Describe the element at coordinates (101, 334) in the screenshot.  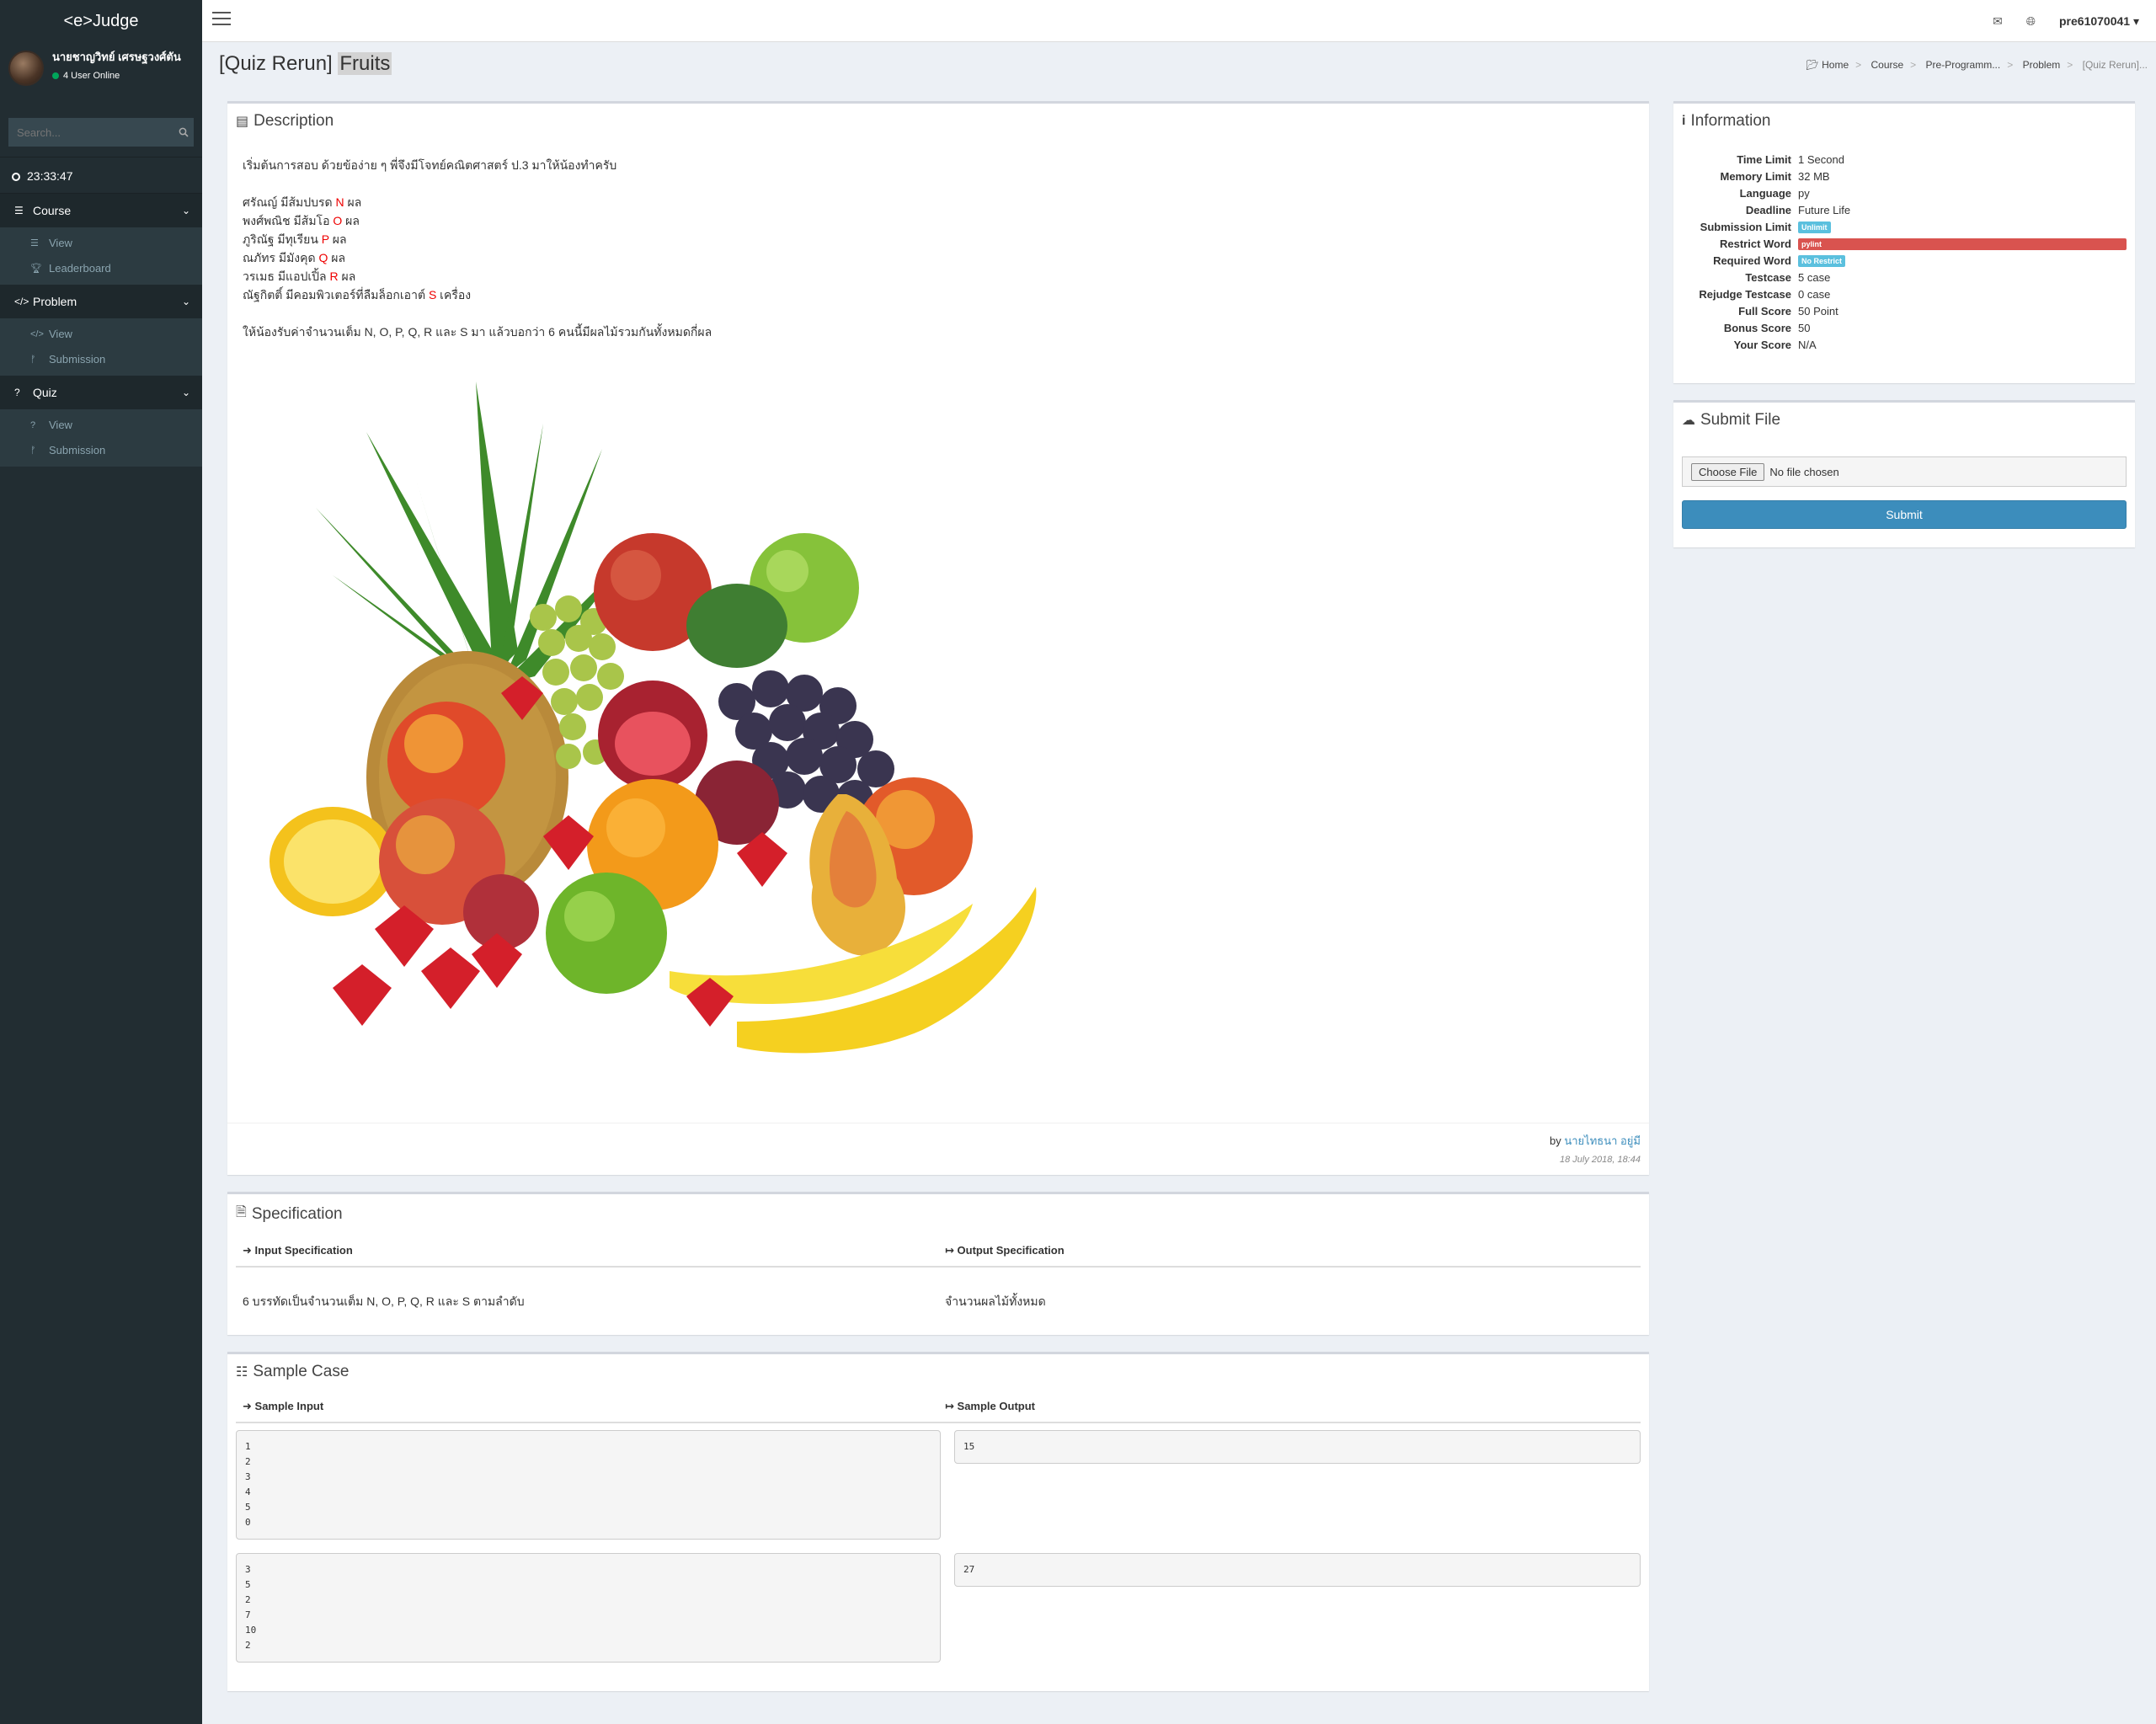
I see `problem-view-link: </> View` at that location.